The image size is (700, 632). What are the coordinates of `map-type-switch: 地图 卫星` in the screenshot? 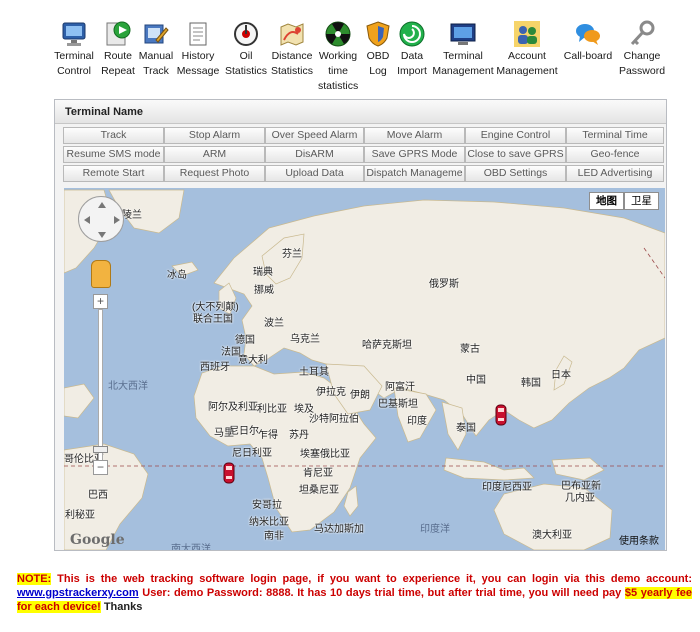 It's located at (624, 201).